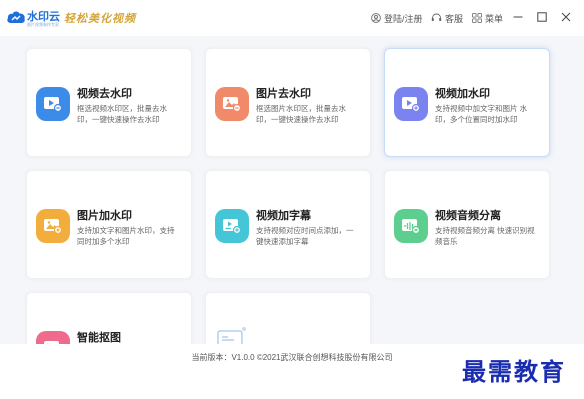 This screenshot has height=399, width=584. I want to click on user-icon, so click(376, 18).